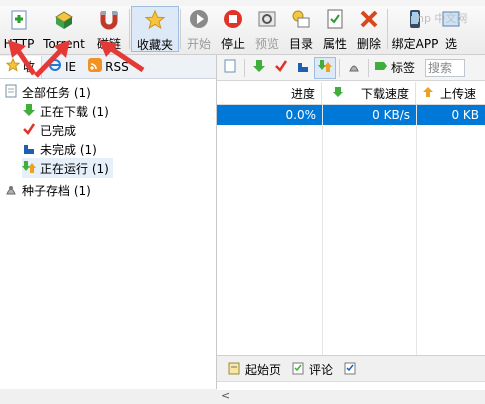  I want to click on filter-downloading-button, so click(259, 68).